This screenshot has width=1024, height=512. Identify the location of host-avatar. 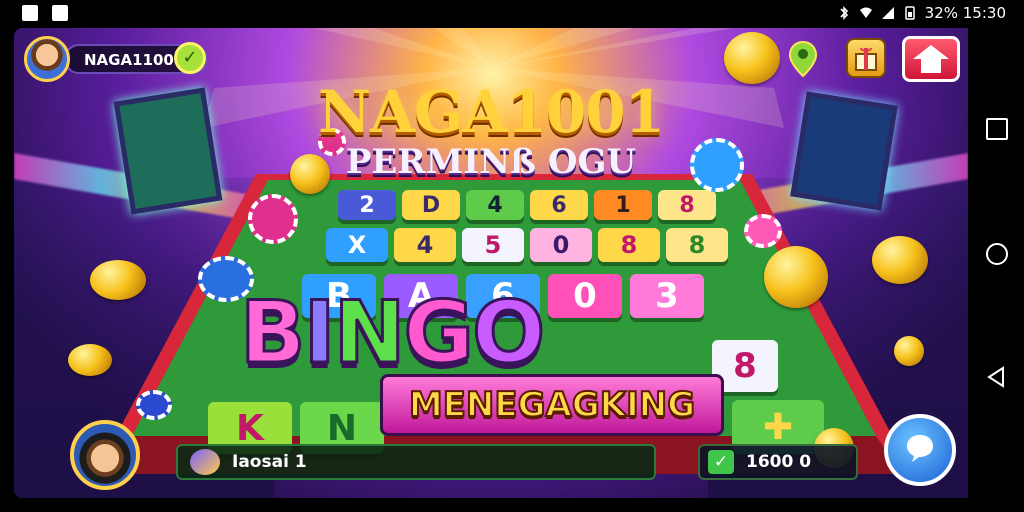
(105, 455).